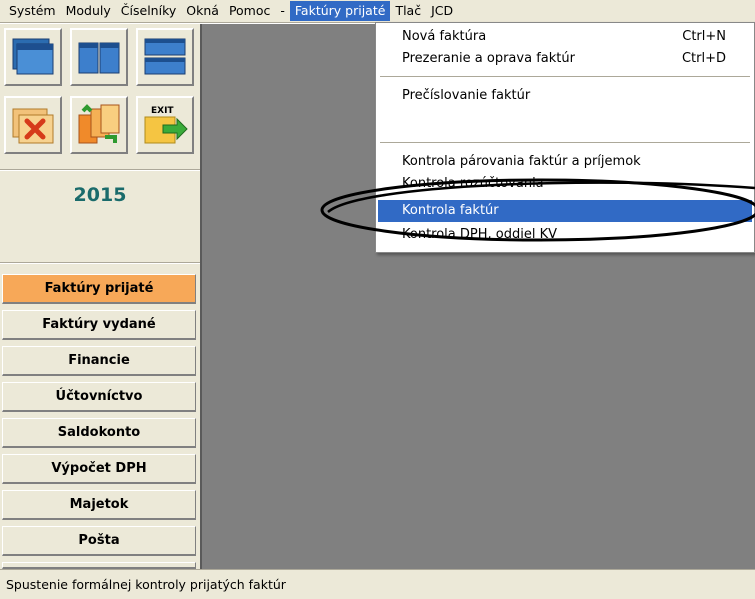 This screenshot has width=755, height=599. What do you see at coordinates (408, 11) in the screenshot?
I see `menu-tlac: Tlač` at bounding box center [408, 11].